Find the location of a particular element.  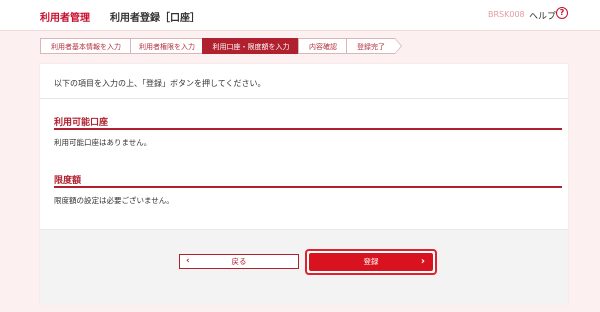

screen-id: BRSK008 is located at coordinates (506, 14).